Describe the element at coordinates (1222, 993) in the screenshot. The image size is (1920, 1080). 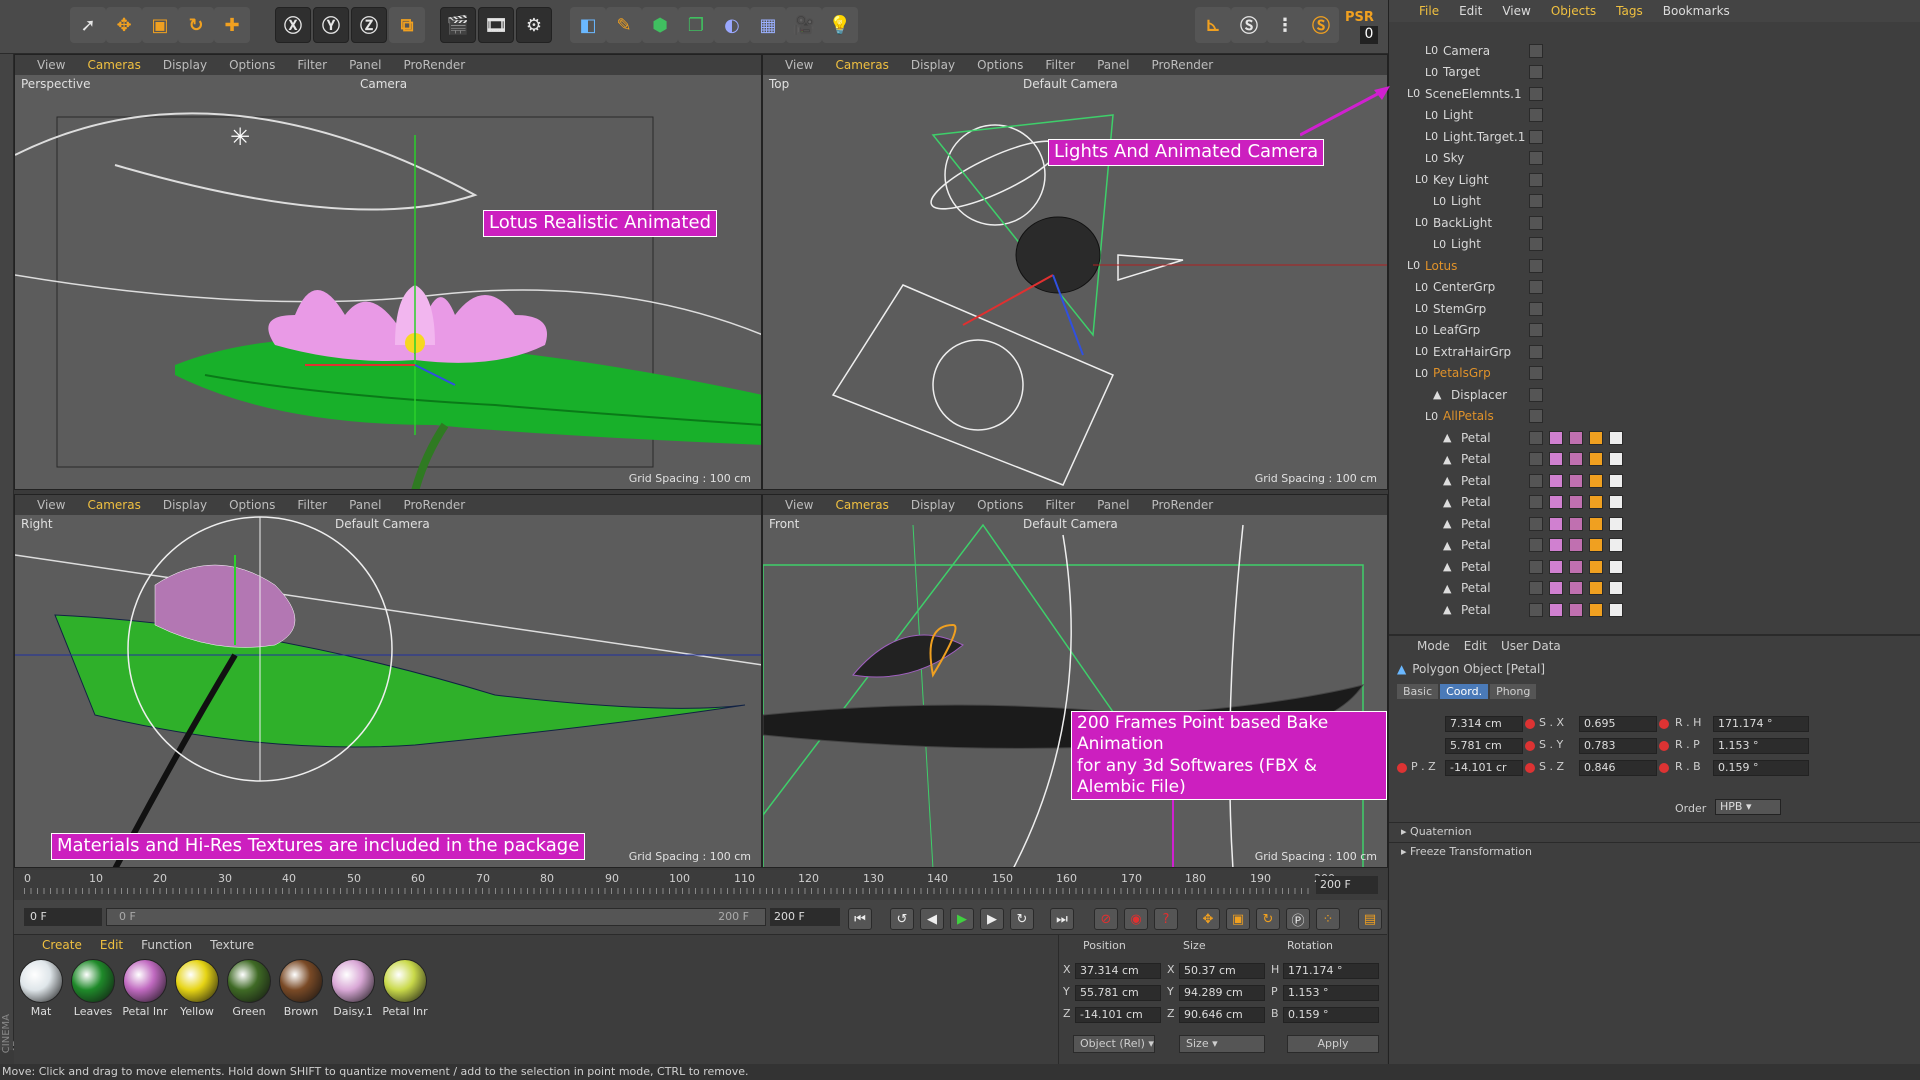
I see `size-field: 94.289 cm` at that location.